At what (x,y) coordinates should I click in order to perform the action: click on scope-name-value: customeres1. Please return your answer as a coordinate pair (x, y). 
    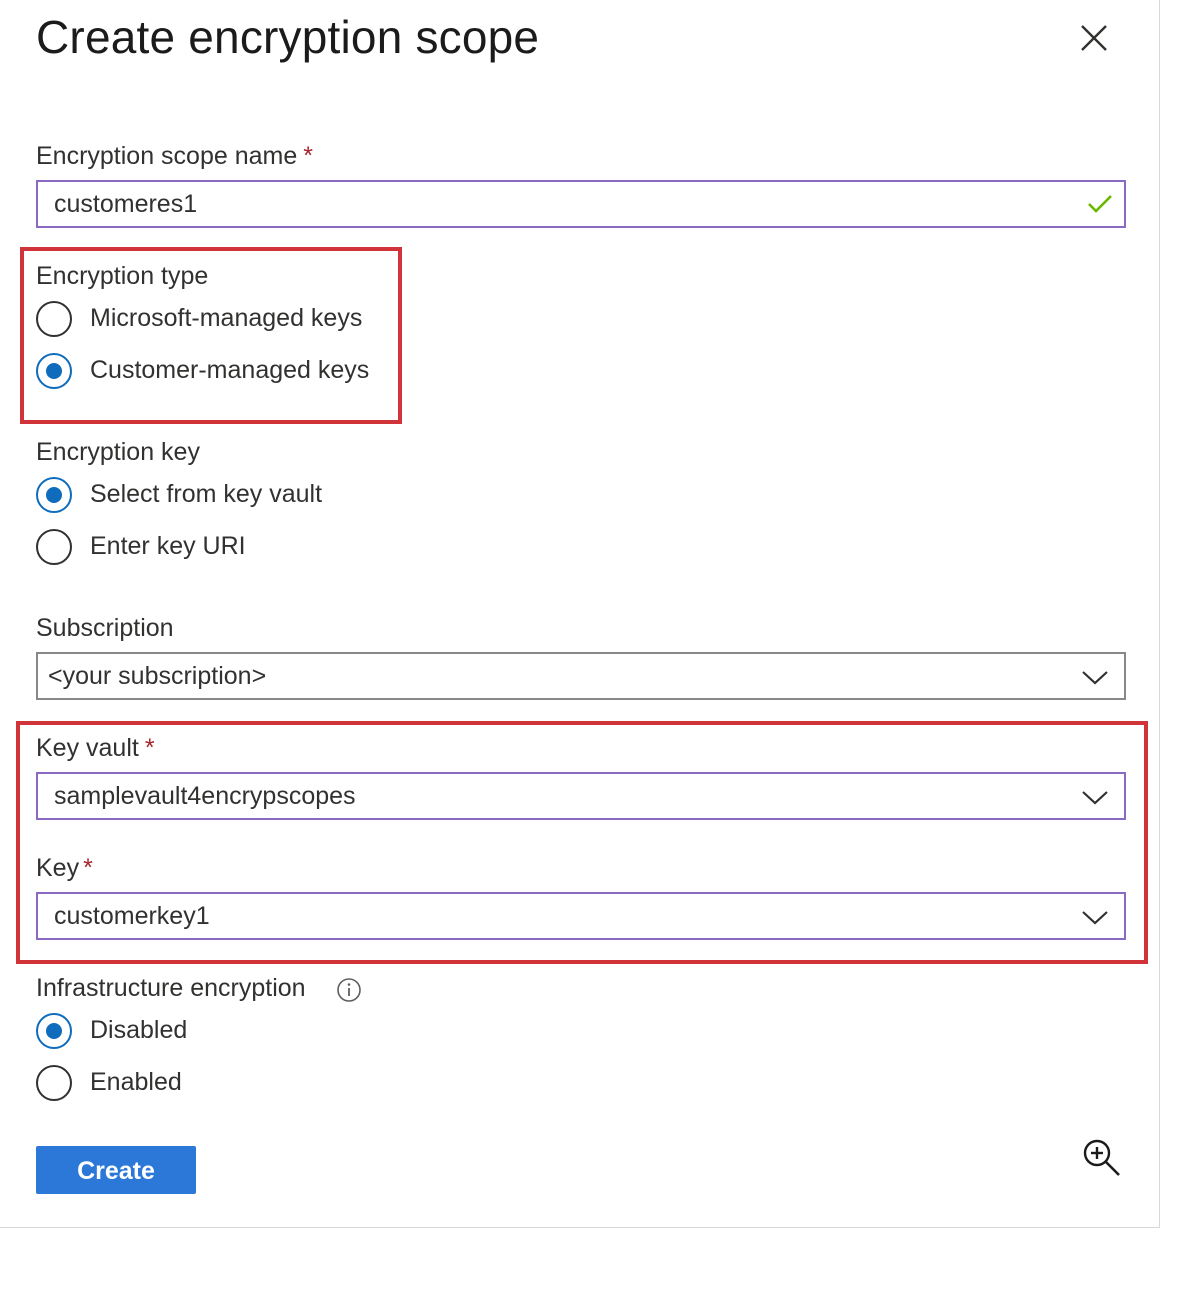
    Looking at the image, I should click on (126, 204).